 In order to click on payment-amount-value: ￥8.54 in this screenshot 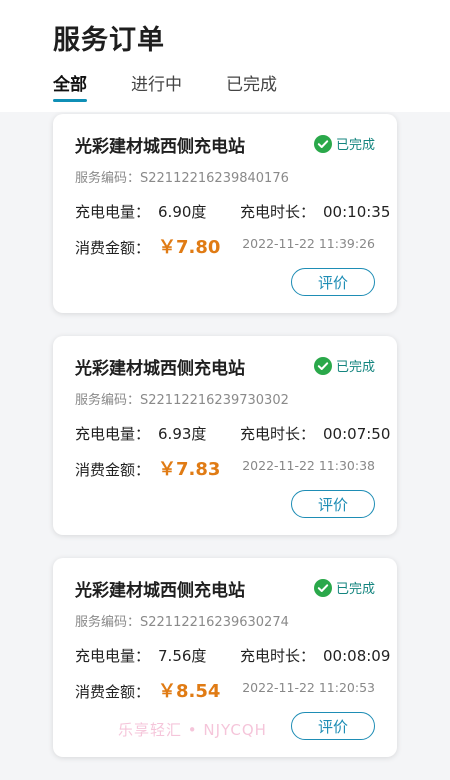, I will do `click(189, 691)`.